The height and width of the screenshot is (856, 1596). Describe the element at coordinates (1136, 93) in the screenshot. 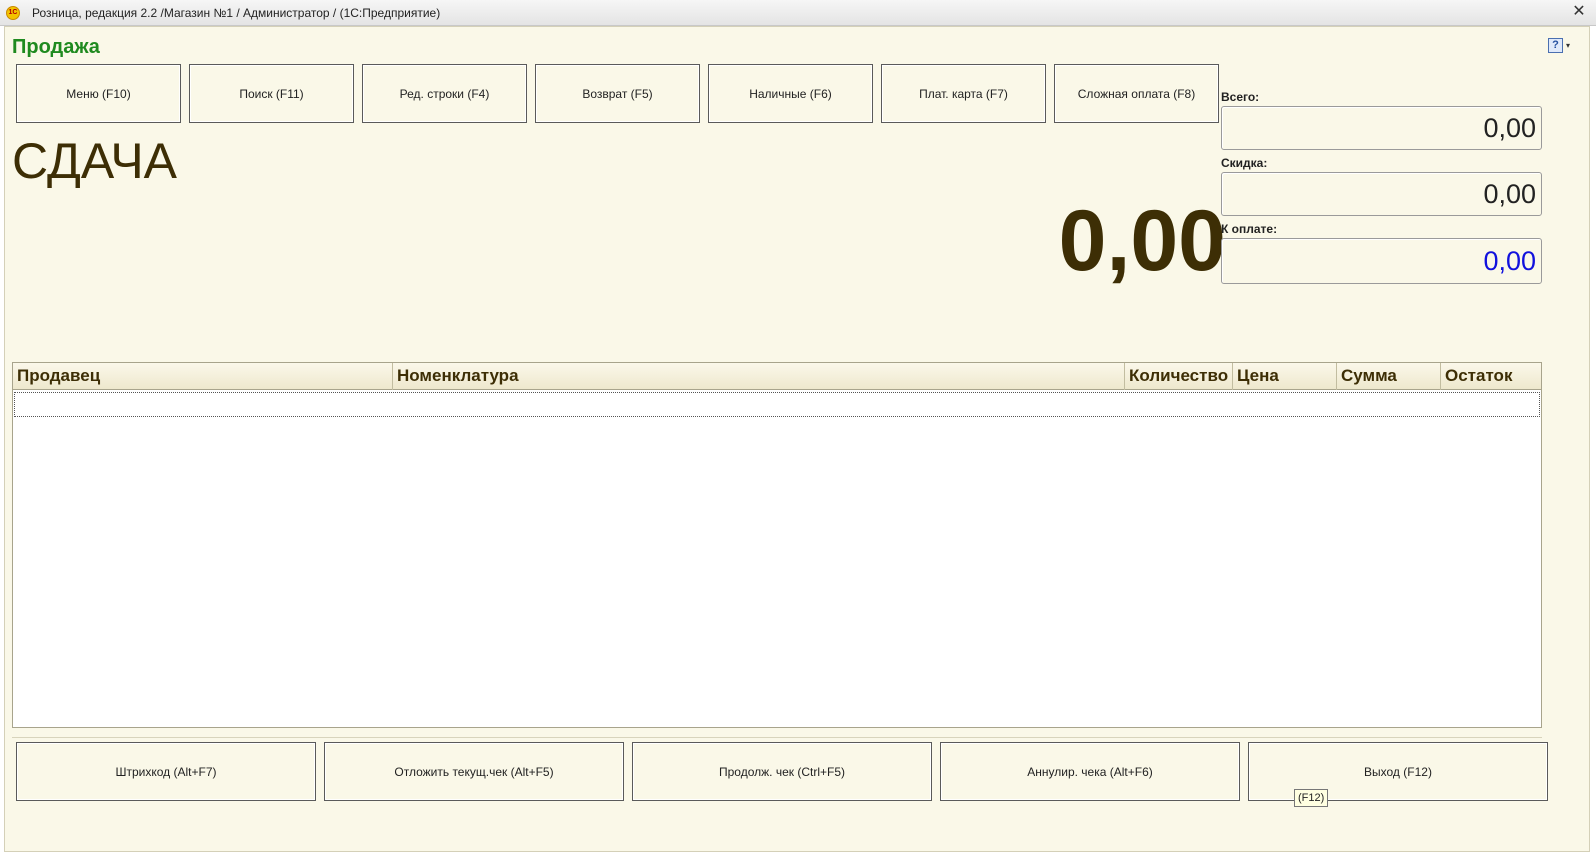

I see `complex-payment-button: Сложная оплата (F8)` at that location.